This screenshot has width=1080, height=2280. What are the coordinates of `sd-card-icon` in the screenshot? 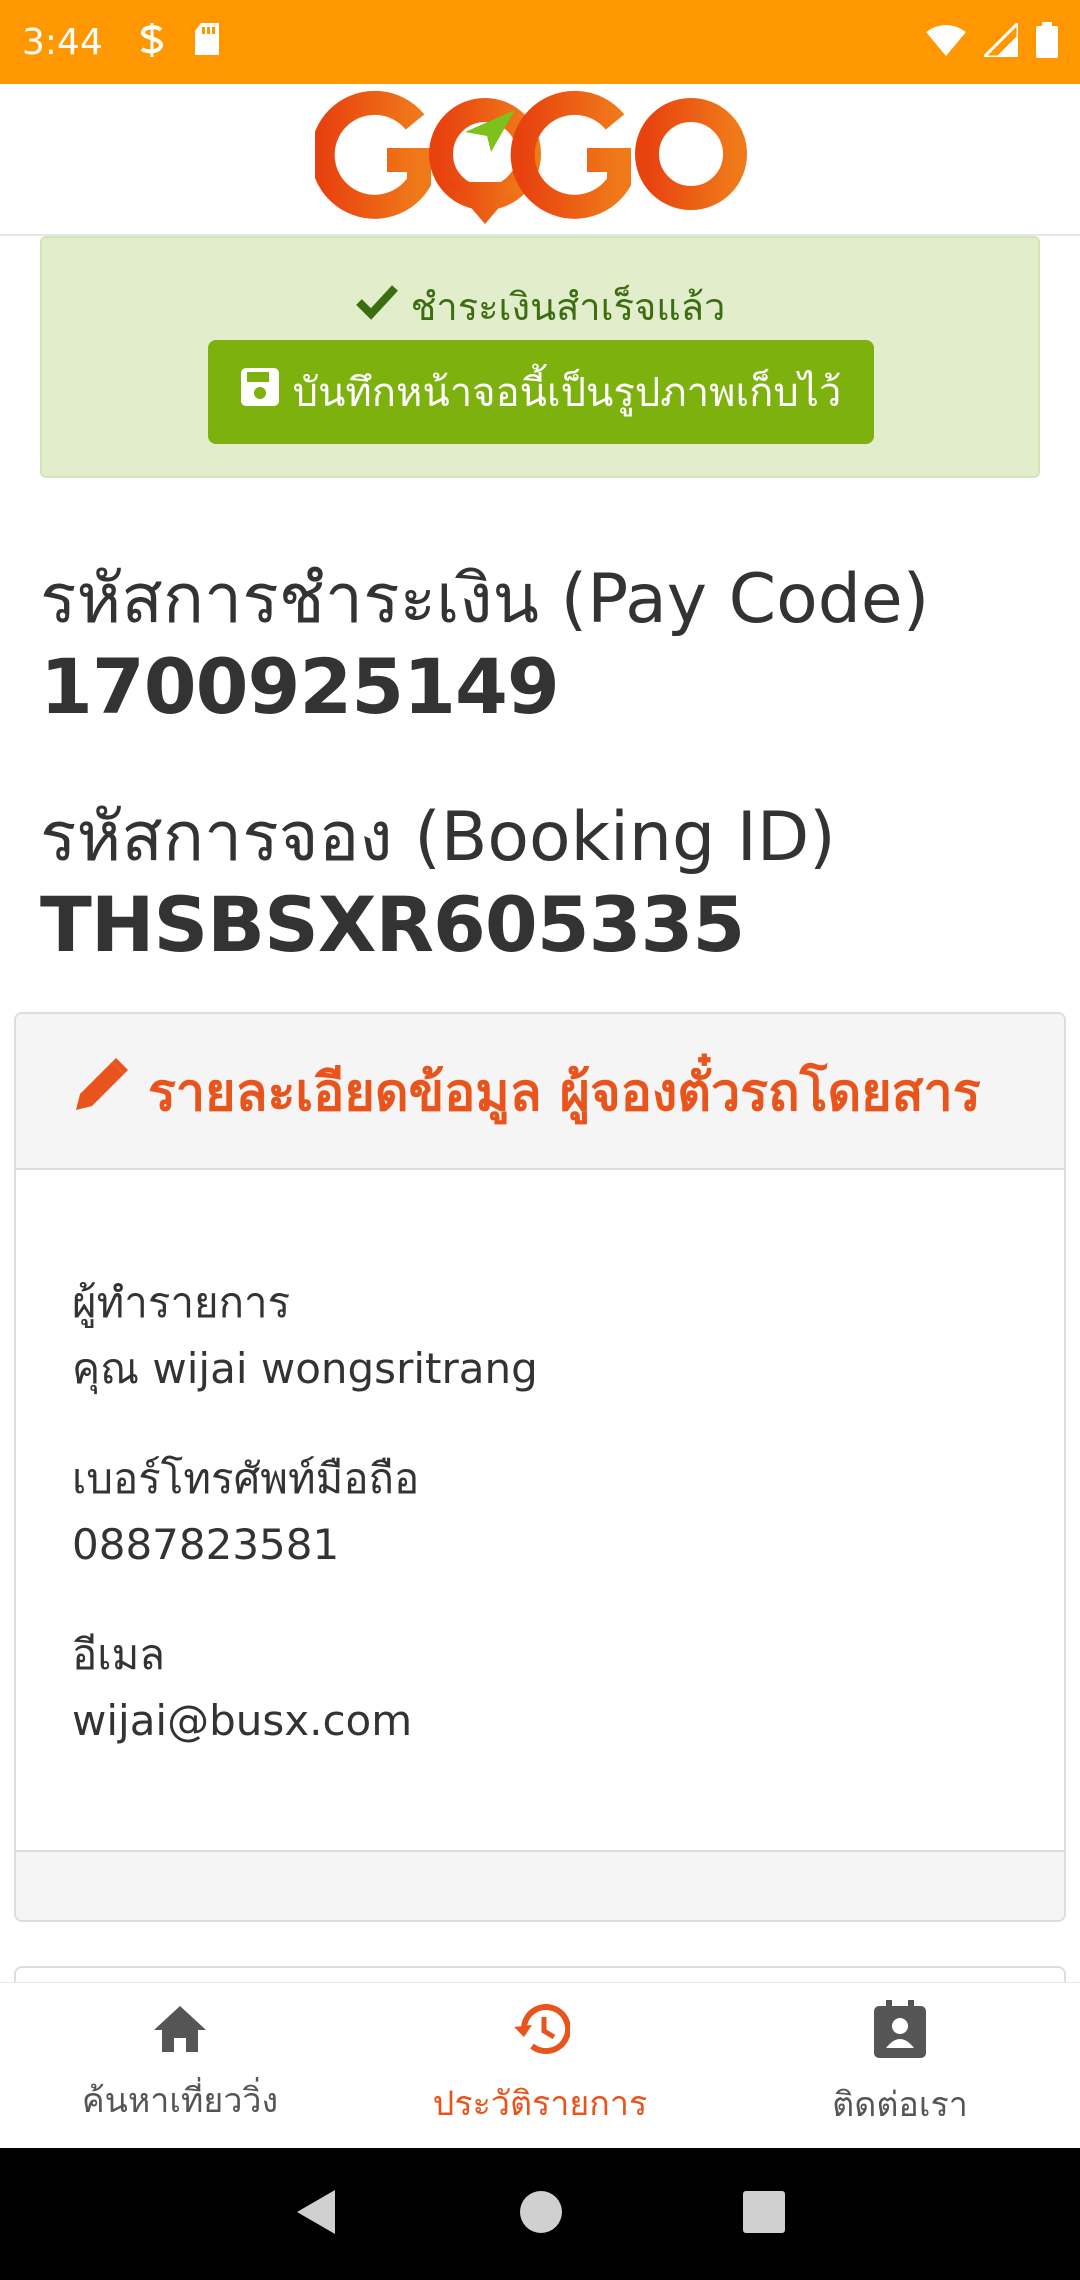 It's located at (207, 42).